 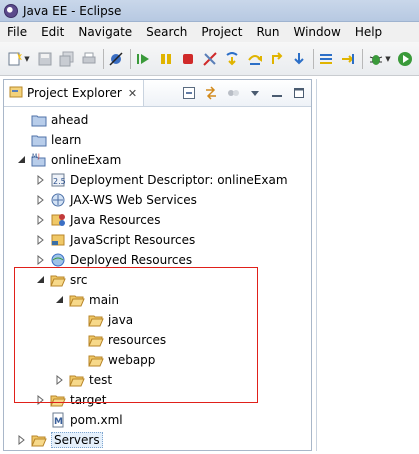 I want to click on tree-item: JavaScript Resources, so click(x=115, y=240).